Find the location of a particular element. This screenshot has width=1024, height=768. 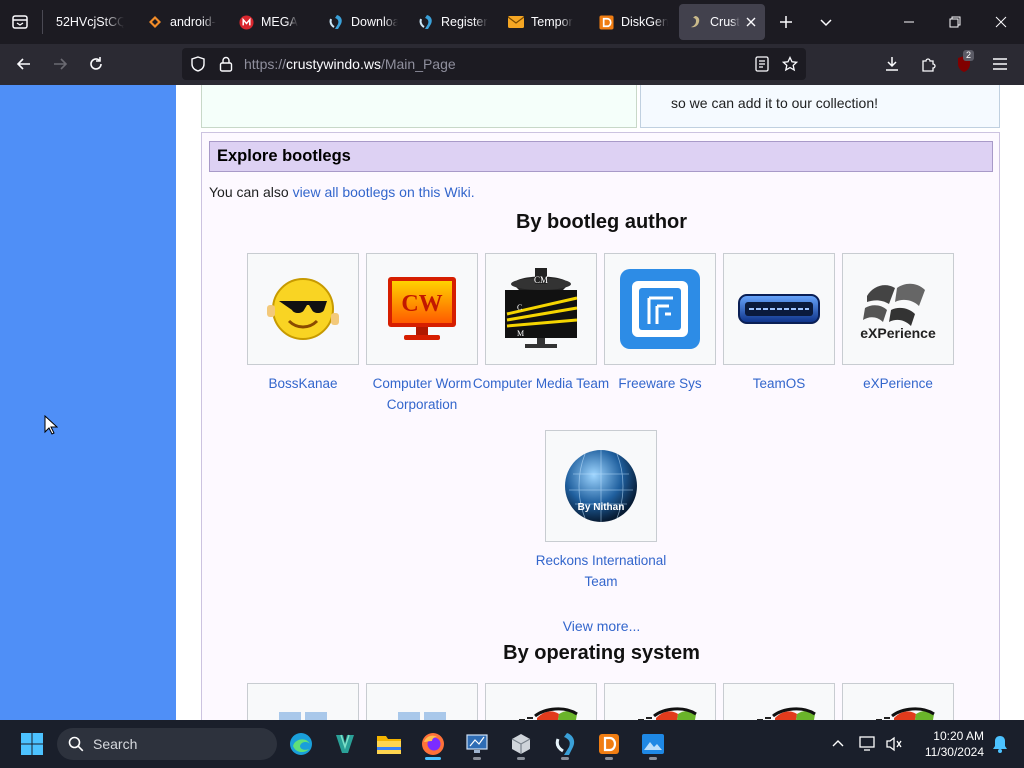

extension-badge: 2 is located at coordinates (969, 55).